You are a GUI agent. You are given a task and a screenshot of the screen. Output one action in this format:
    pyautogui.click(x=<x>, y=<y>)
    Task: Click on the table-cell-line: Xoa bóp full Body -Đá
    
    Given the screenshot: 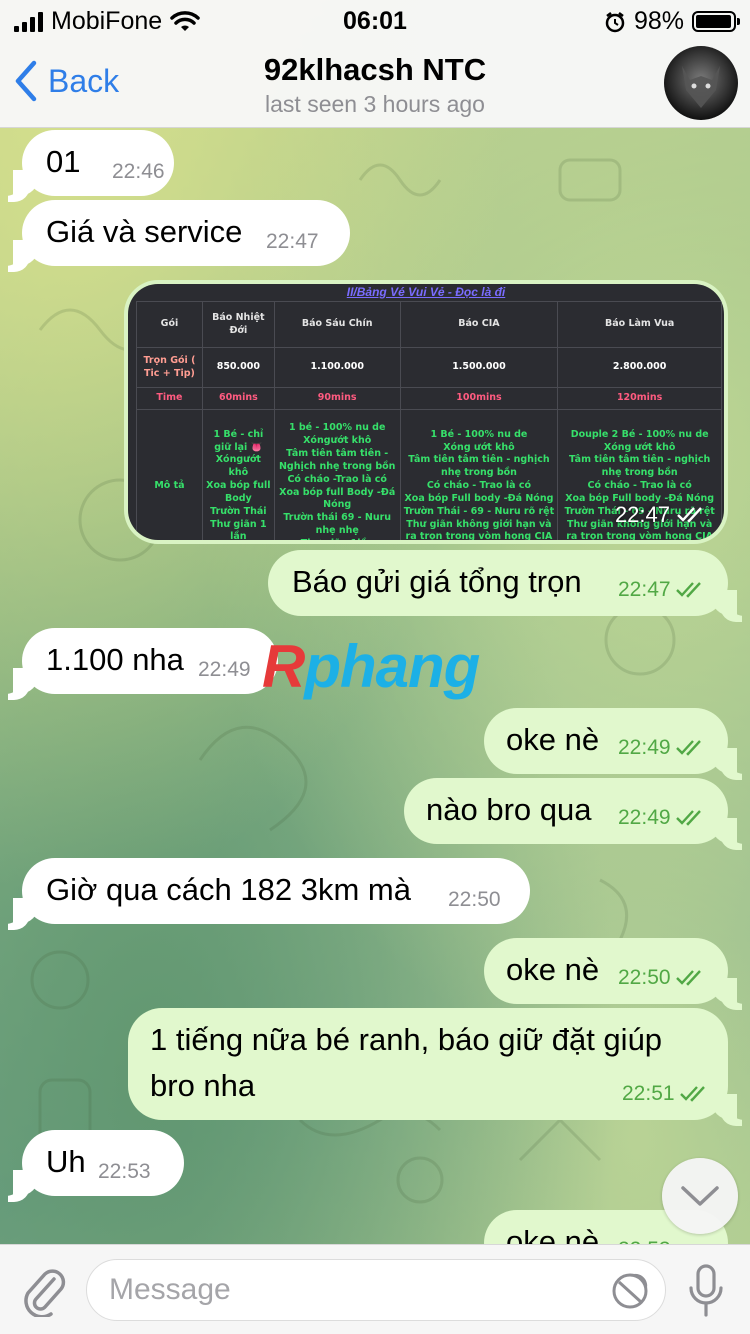 What is the action you would take?
    pyautogui.click(x=337, y=492)
    